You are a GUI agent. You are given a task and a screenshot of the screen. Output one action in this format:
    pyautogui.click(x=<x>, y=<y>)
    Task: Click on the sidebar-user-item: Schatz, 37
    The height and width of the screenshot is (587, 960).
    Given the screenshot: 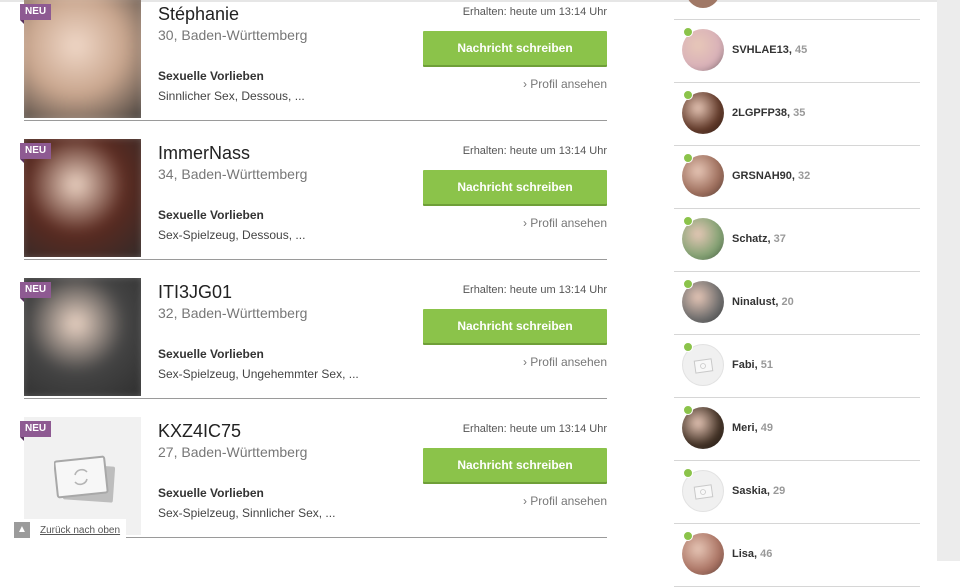 What is the action you would take?
    pyautogui.click(x=797, y=240)
    